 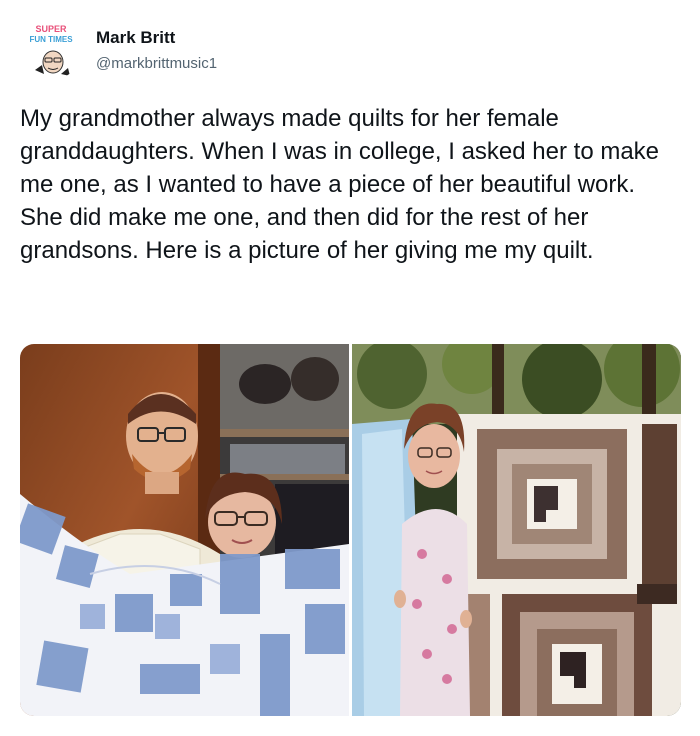 I want to click on avatar: SUPER FUN TIMES, so click(x=51, y=49).